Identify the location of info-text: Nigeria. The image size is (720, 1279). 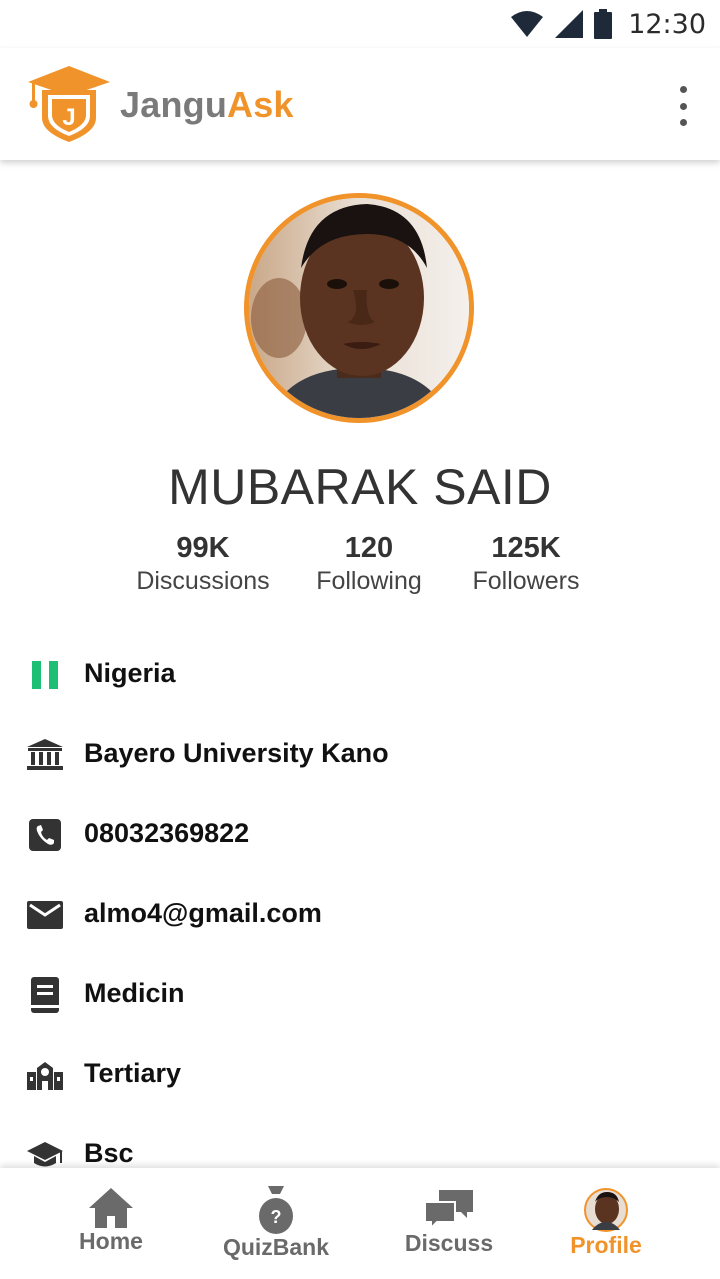
(130, 673).